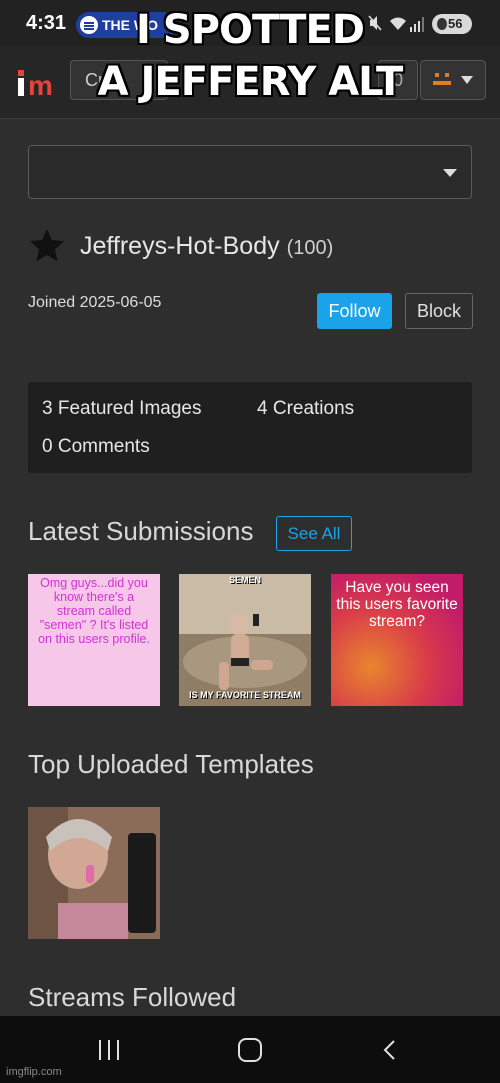 This screenshot has height=1083, width=500. I want to click on profile-username: Jeffreys-Hot-Body (100), so click(206, 246).